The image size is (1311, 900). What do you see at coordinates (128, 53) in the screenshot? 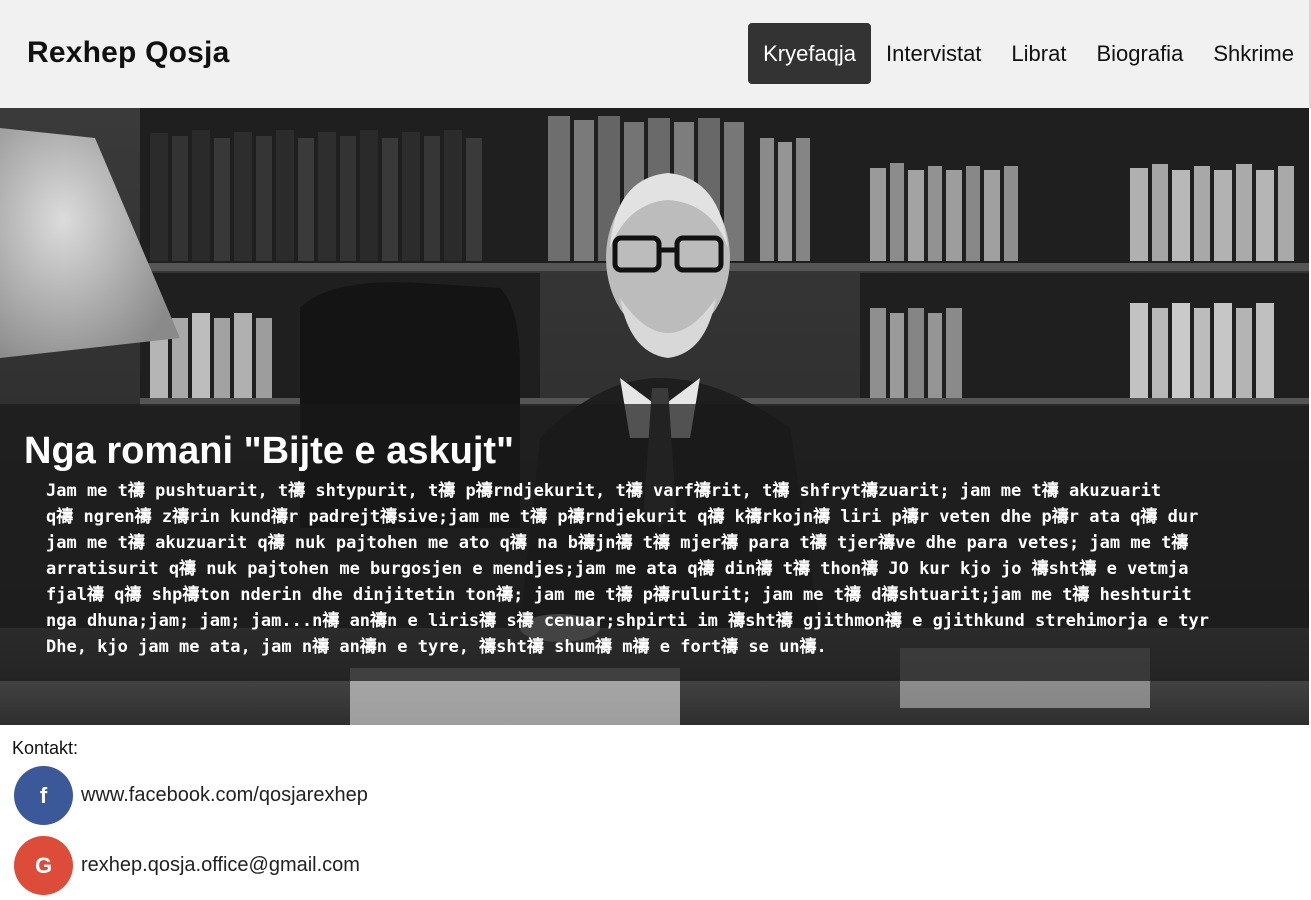
I see `site-brand: Rexhep Qosja` at bounding box center [128, 53].